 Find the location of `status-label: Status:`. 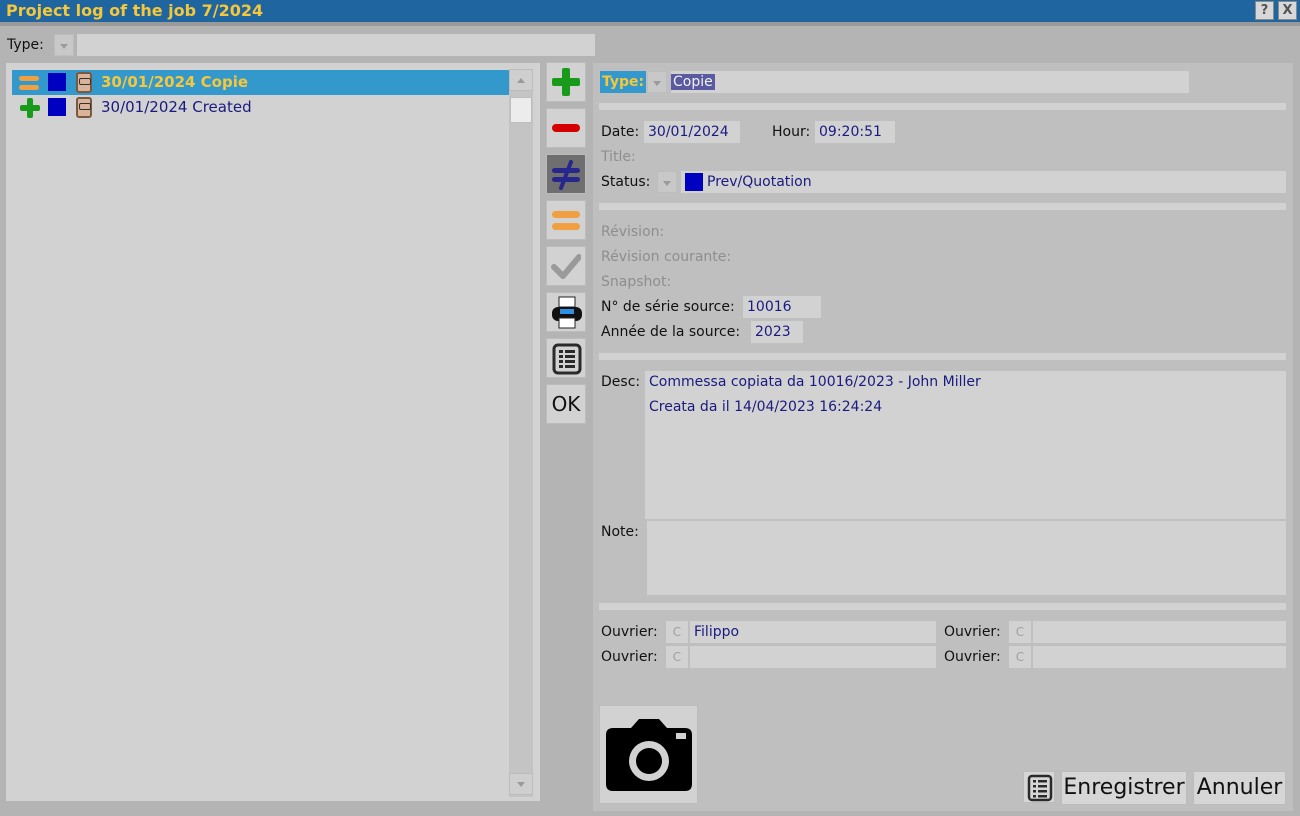

status-label: Status: is located at coordinates (626, 182).